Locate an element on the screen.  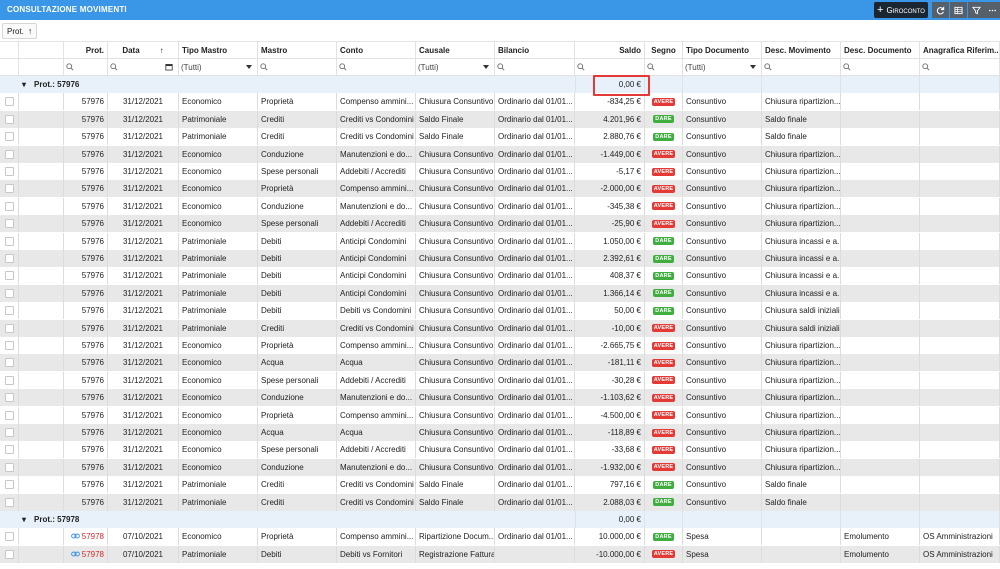
filter-input-segno is located at coordinates (663, 67).